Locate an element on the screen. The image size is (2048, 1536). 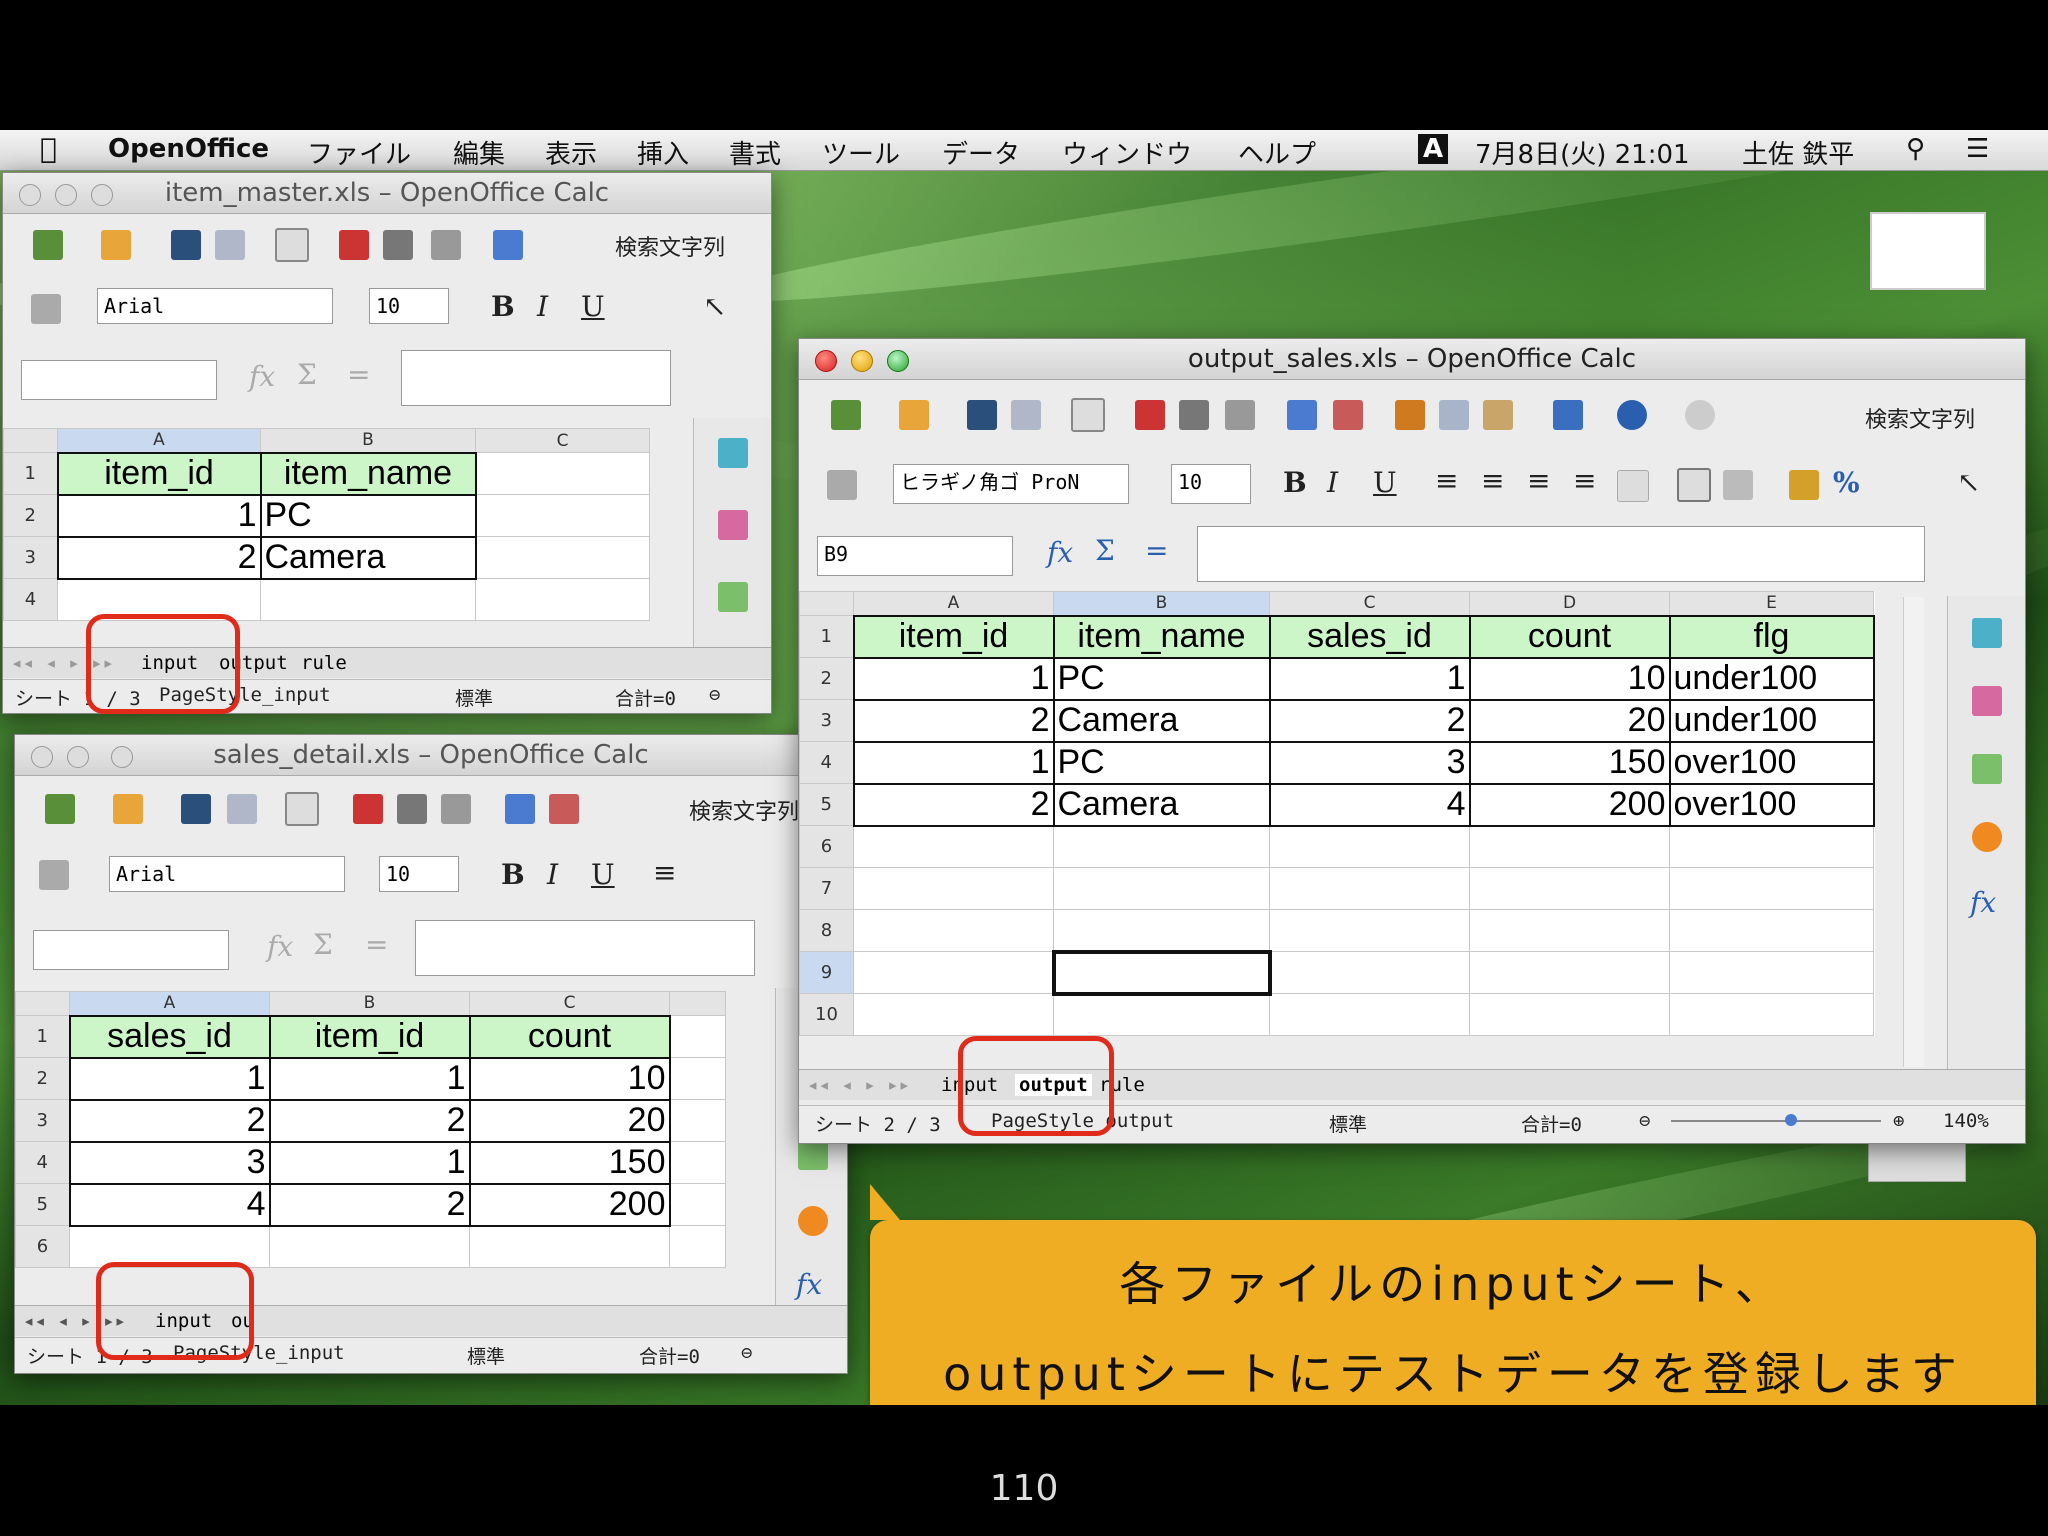
vertical-align-icon is located at coordinates (1738, 485).